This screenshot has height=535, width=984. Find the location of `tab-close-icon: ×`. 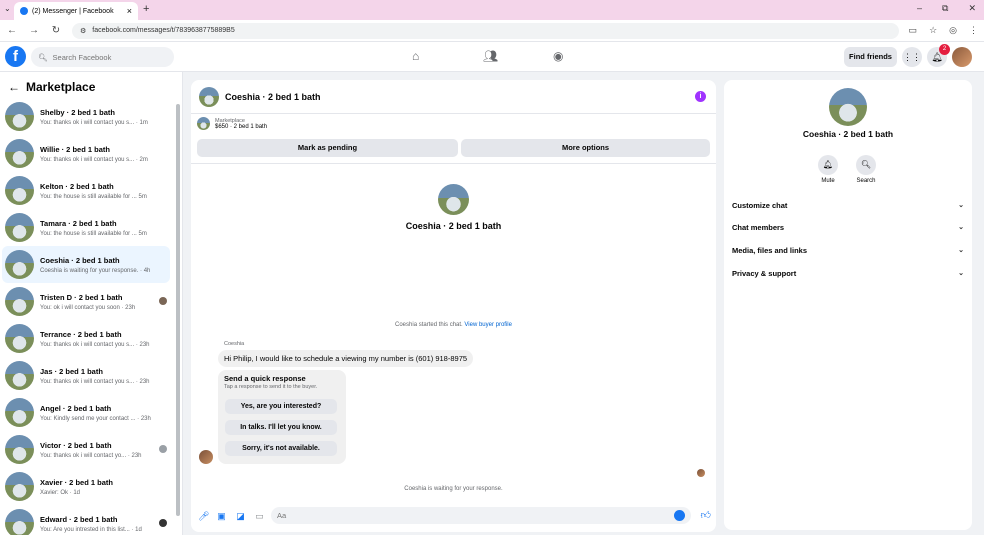

tab-close-icon: × is located at coordinates (129, 11).